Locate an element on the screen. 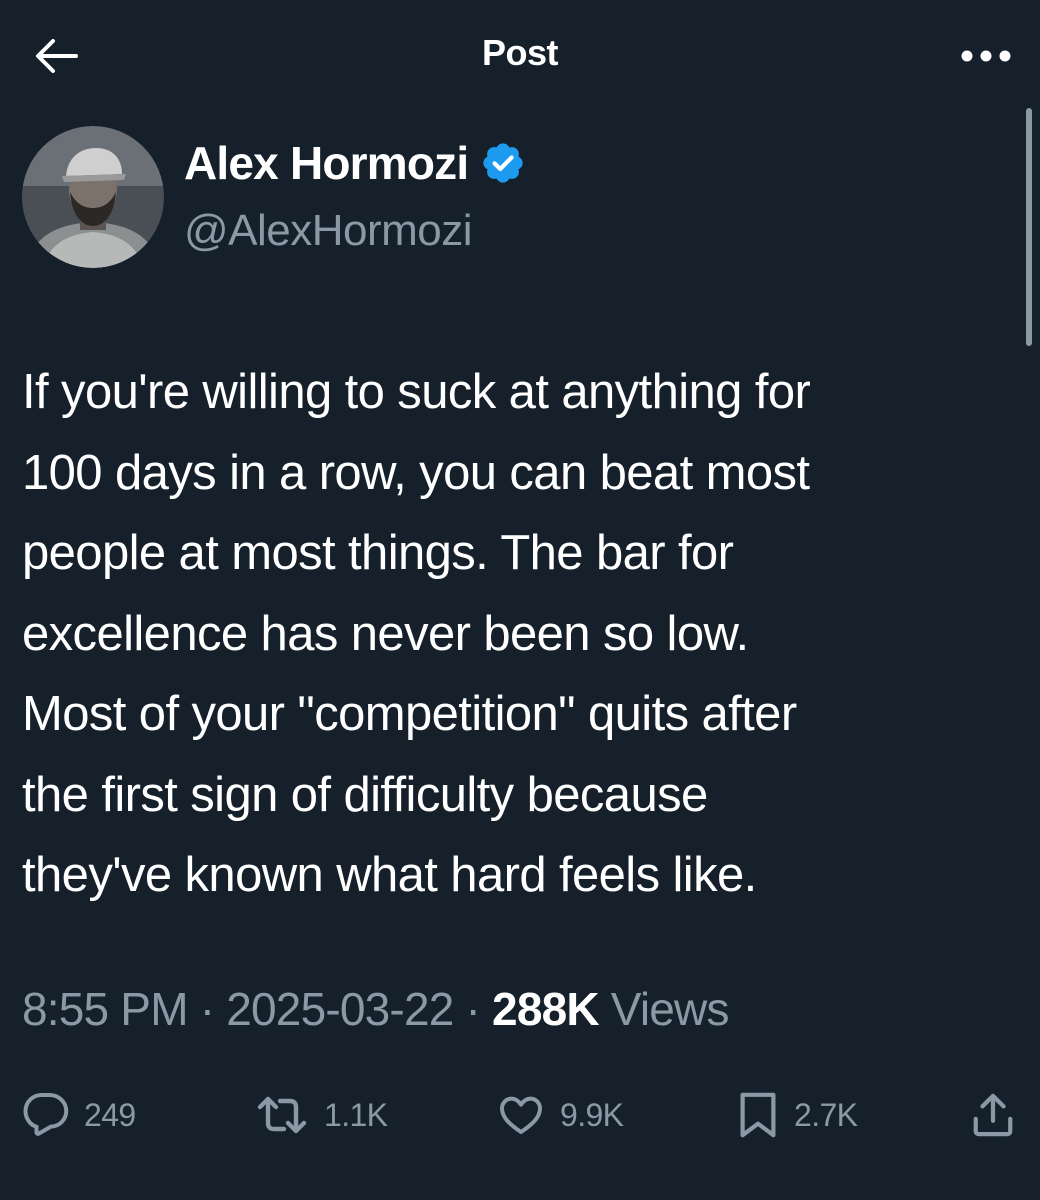  more-horizontal-icon is located at coordinates (986, 56).